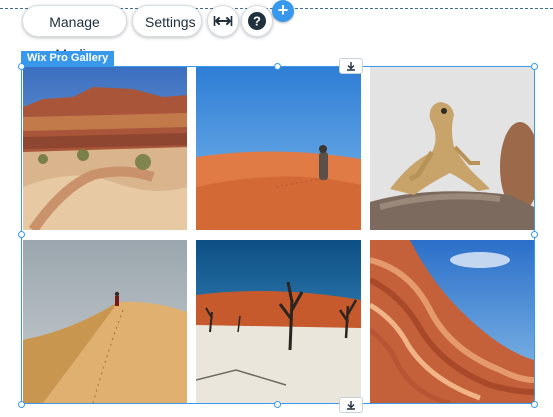 The image size is (553, 417). I want to click on help-glyph: ?, so click(257, 21).